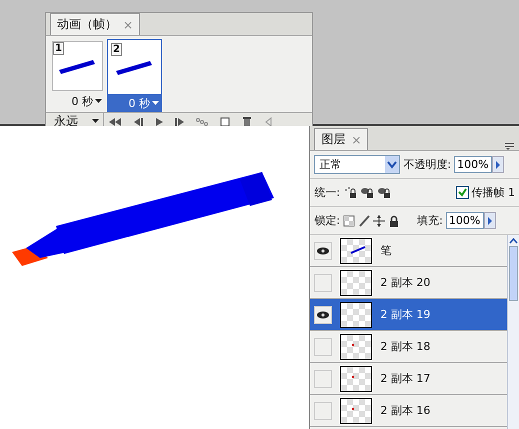  What do you see at coordinates (394, 220) in the screenshot?
I see `lock-icon` at bounding box center [394, 220].